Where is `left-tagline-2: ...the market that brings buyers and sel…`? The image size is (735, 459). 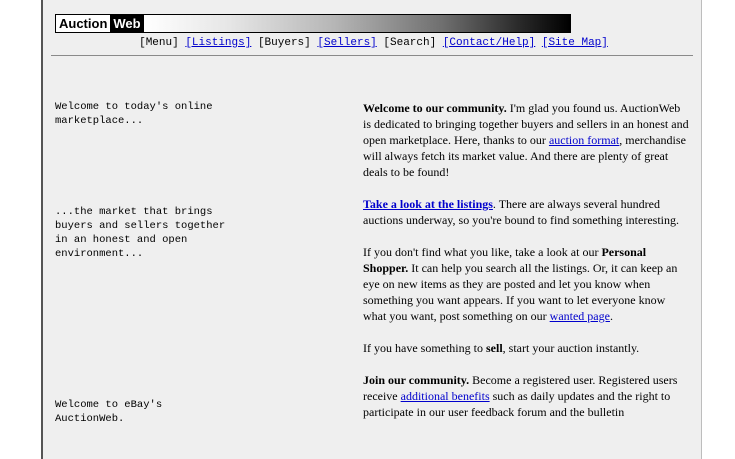 left-tagline-2: ...the market that brings buyers and sel… is located at coordinates (140, 233).